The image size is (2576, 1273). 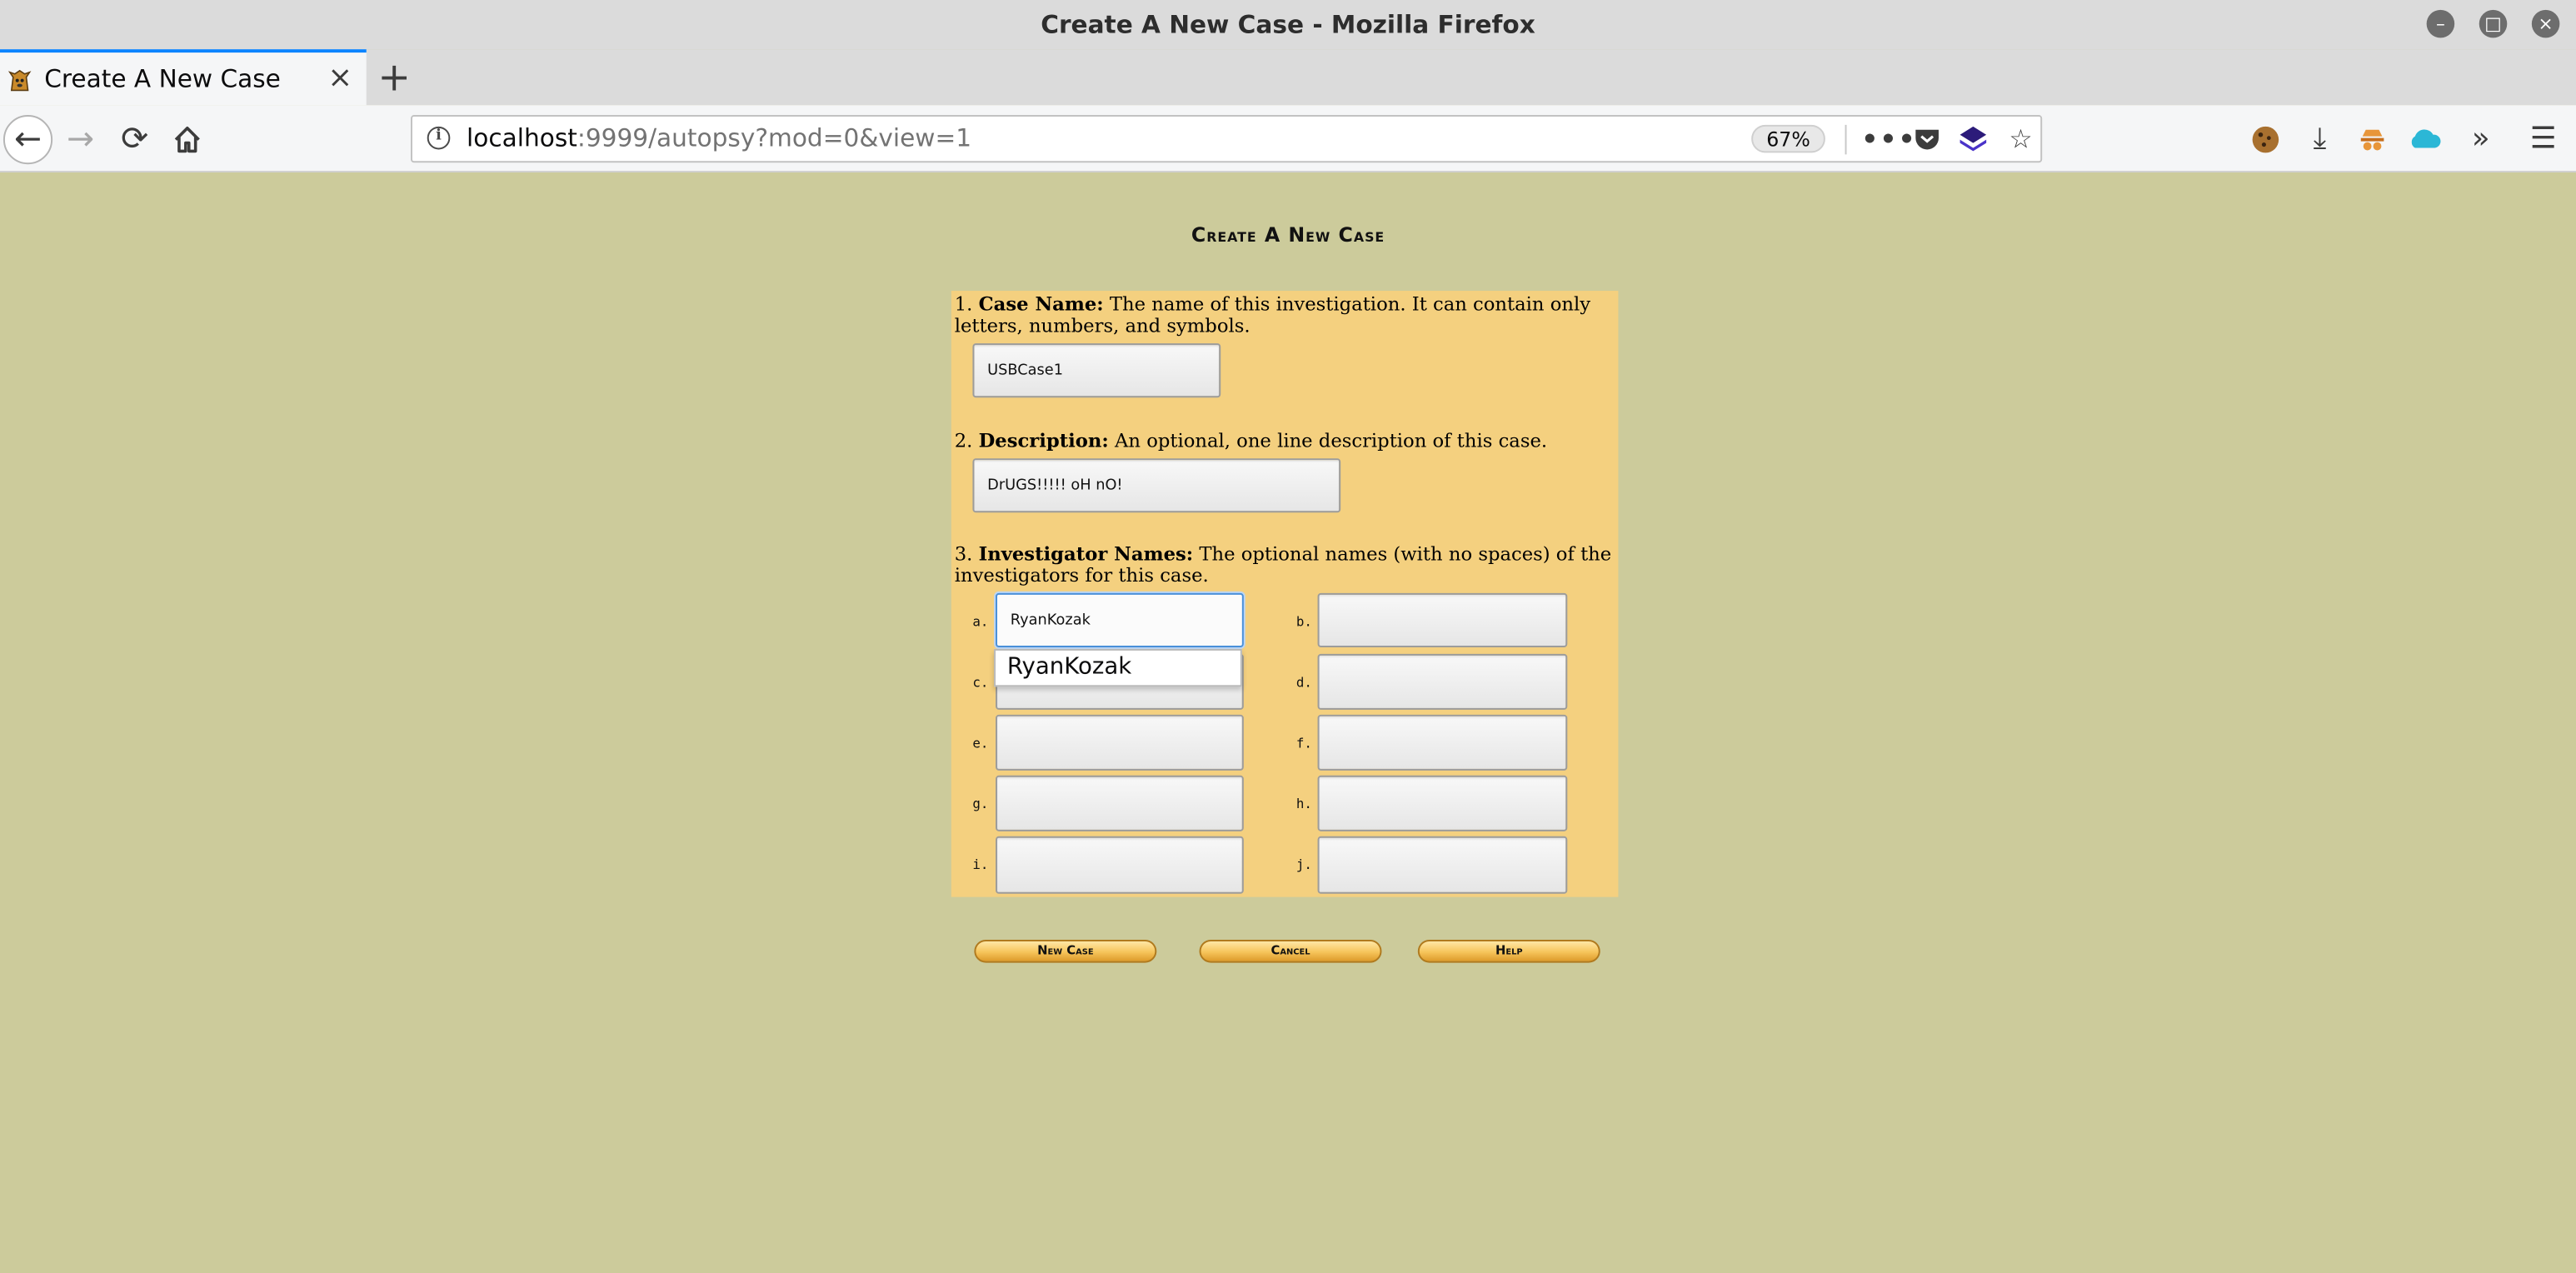 I want to click on investigator-input-e, so click(x=1120, y=742).